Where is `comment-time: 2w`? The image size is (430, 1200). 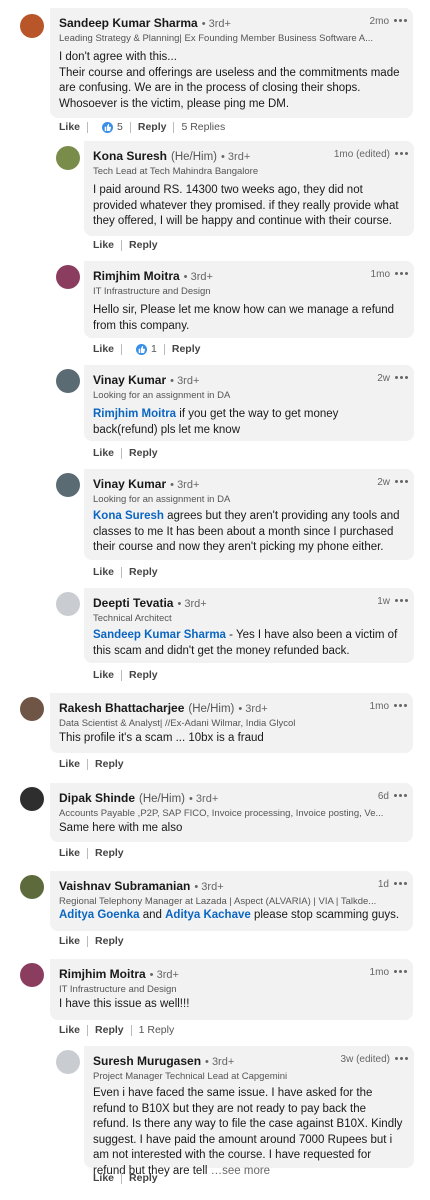 comment-time: 2w is located at coordinates (383, 482).